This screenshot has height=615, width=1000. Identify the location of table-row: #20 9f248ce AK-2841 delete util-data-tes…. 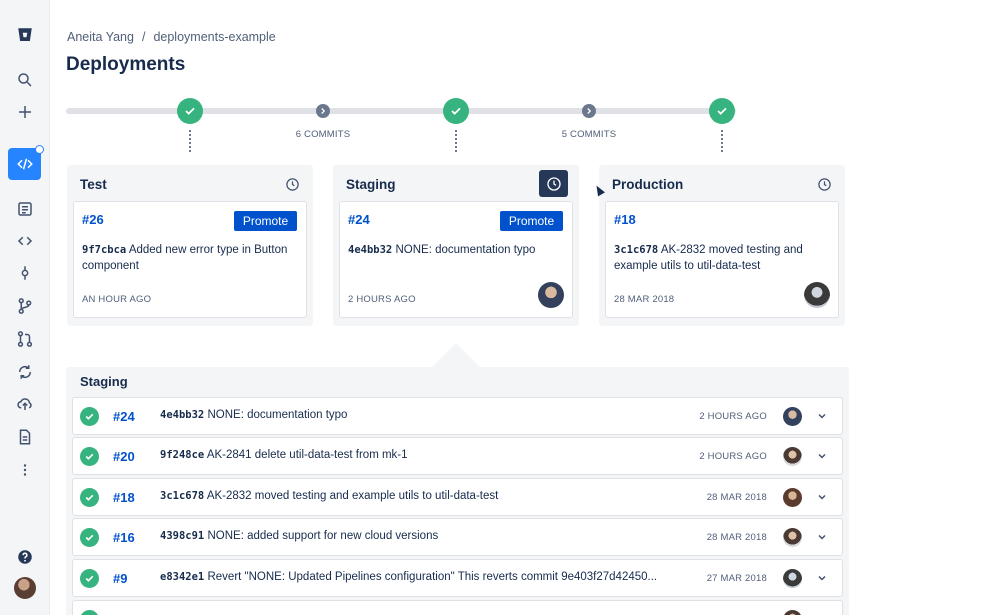
(457, 456).